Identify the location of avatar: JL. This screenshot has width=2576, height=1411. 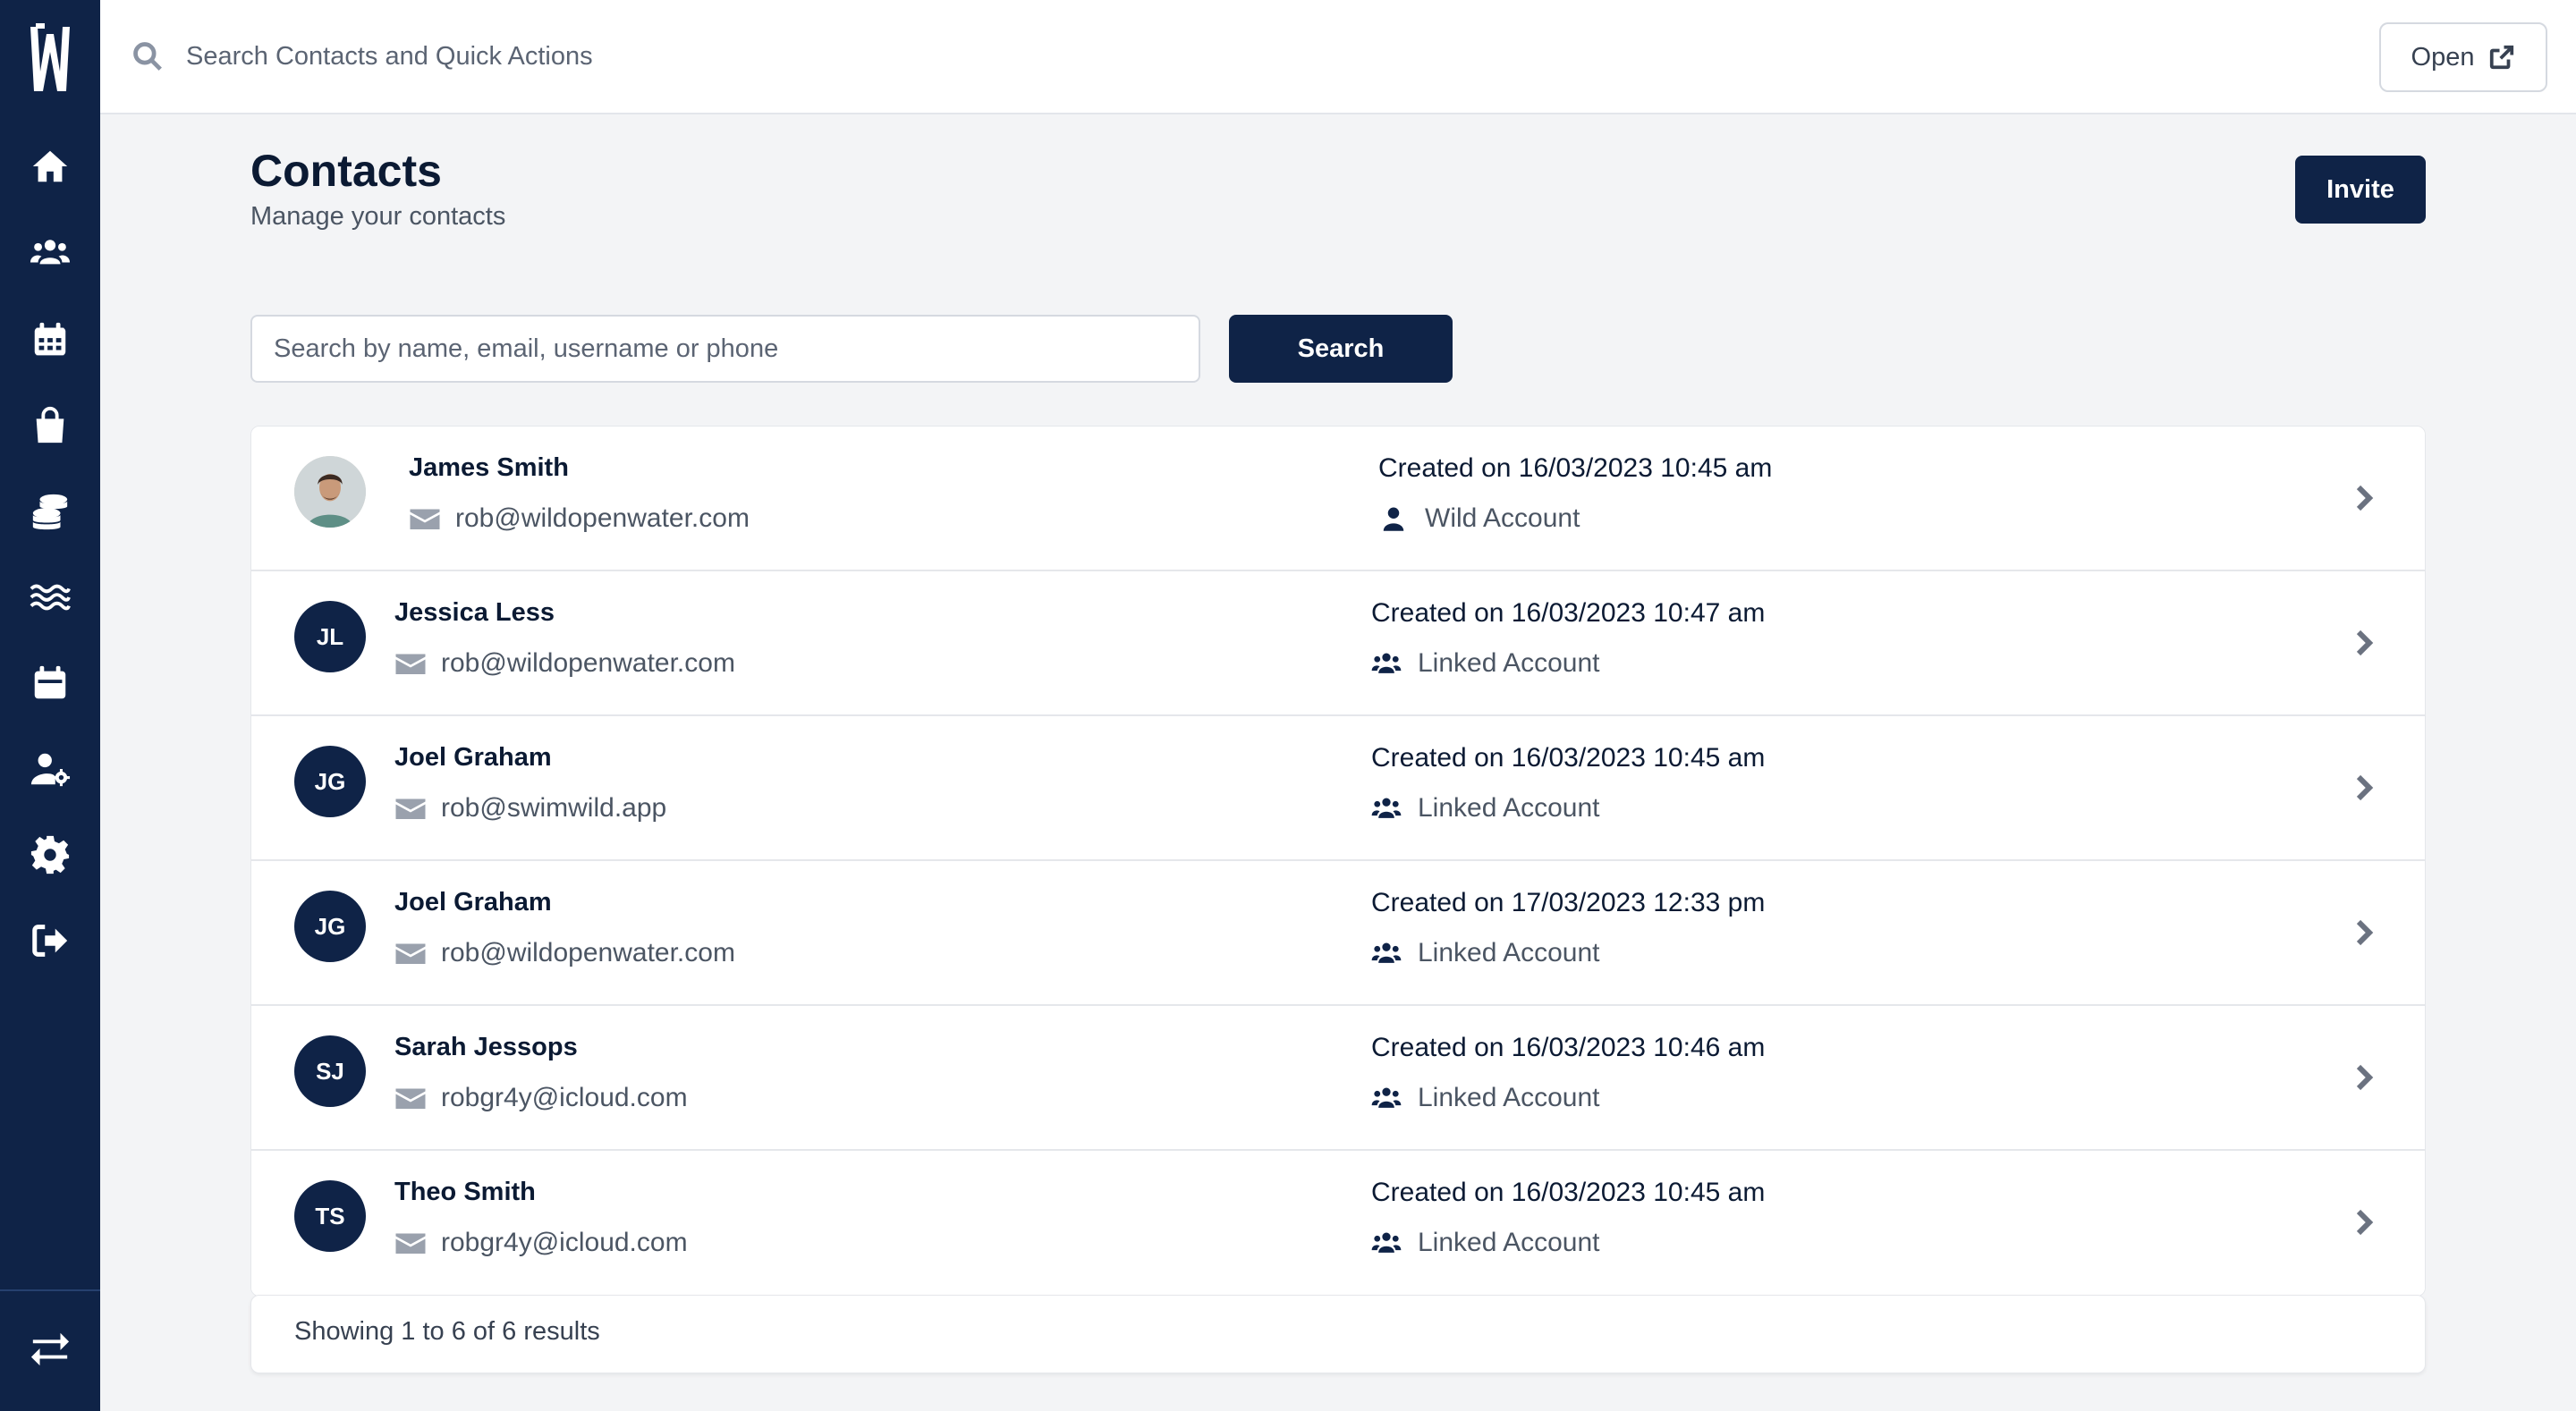
(330, 636).